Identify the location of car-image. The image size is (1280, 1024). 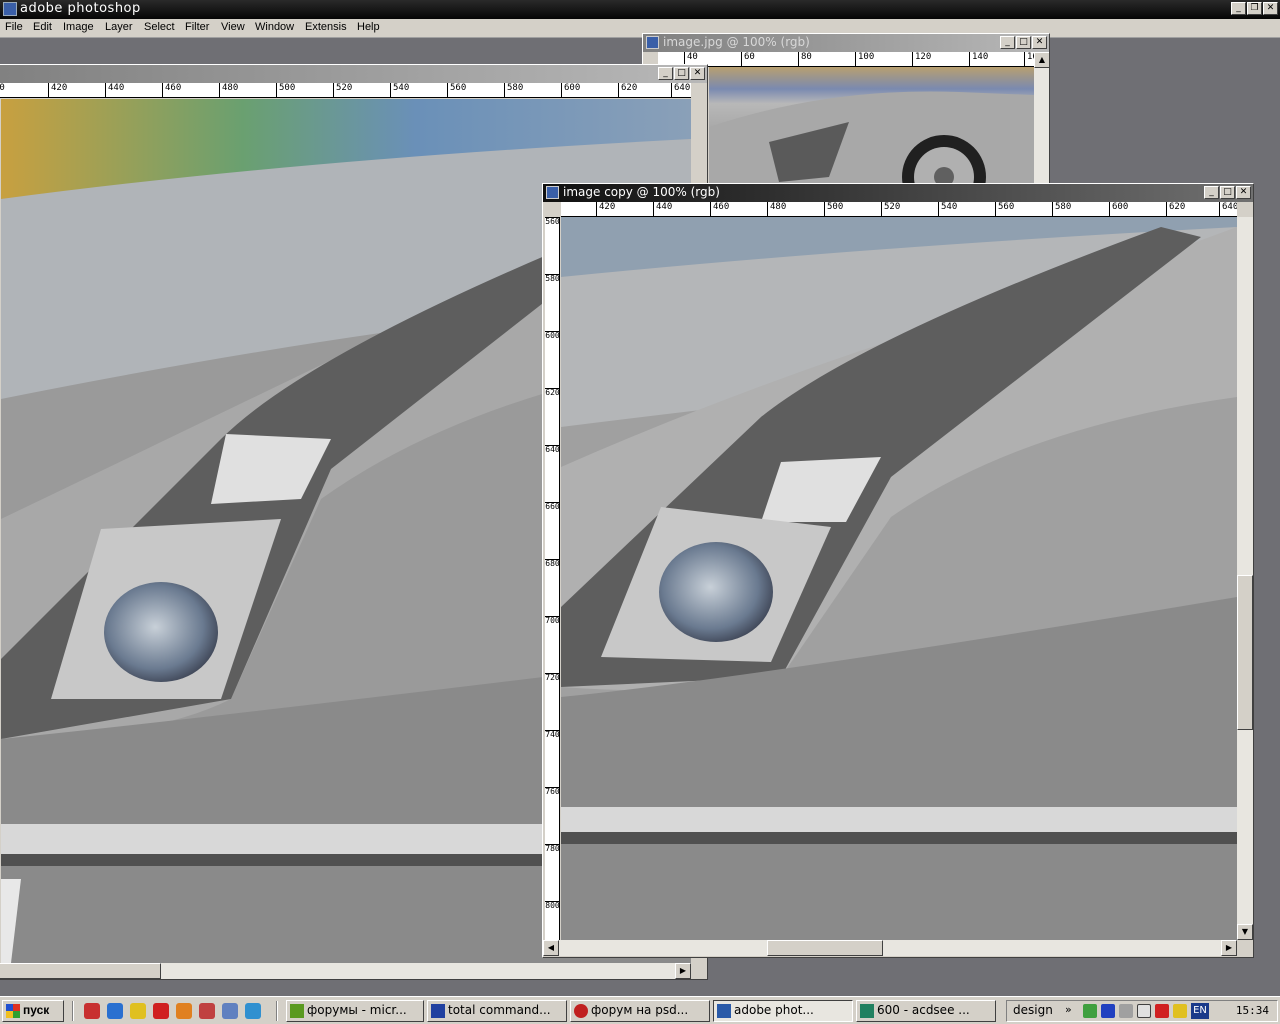
(871, 139).